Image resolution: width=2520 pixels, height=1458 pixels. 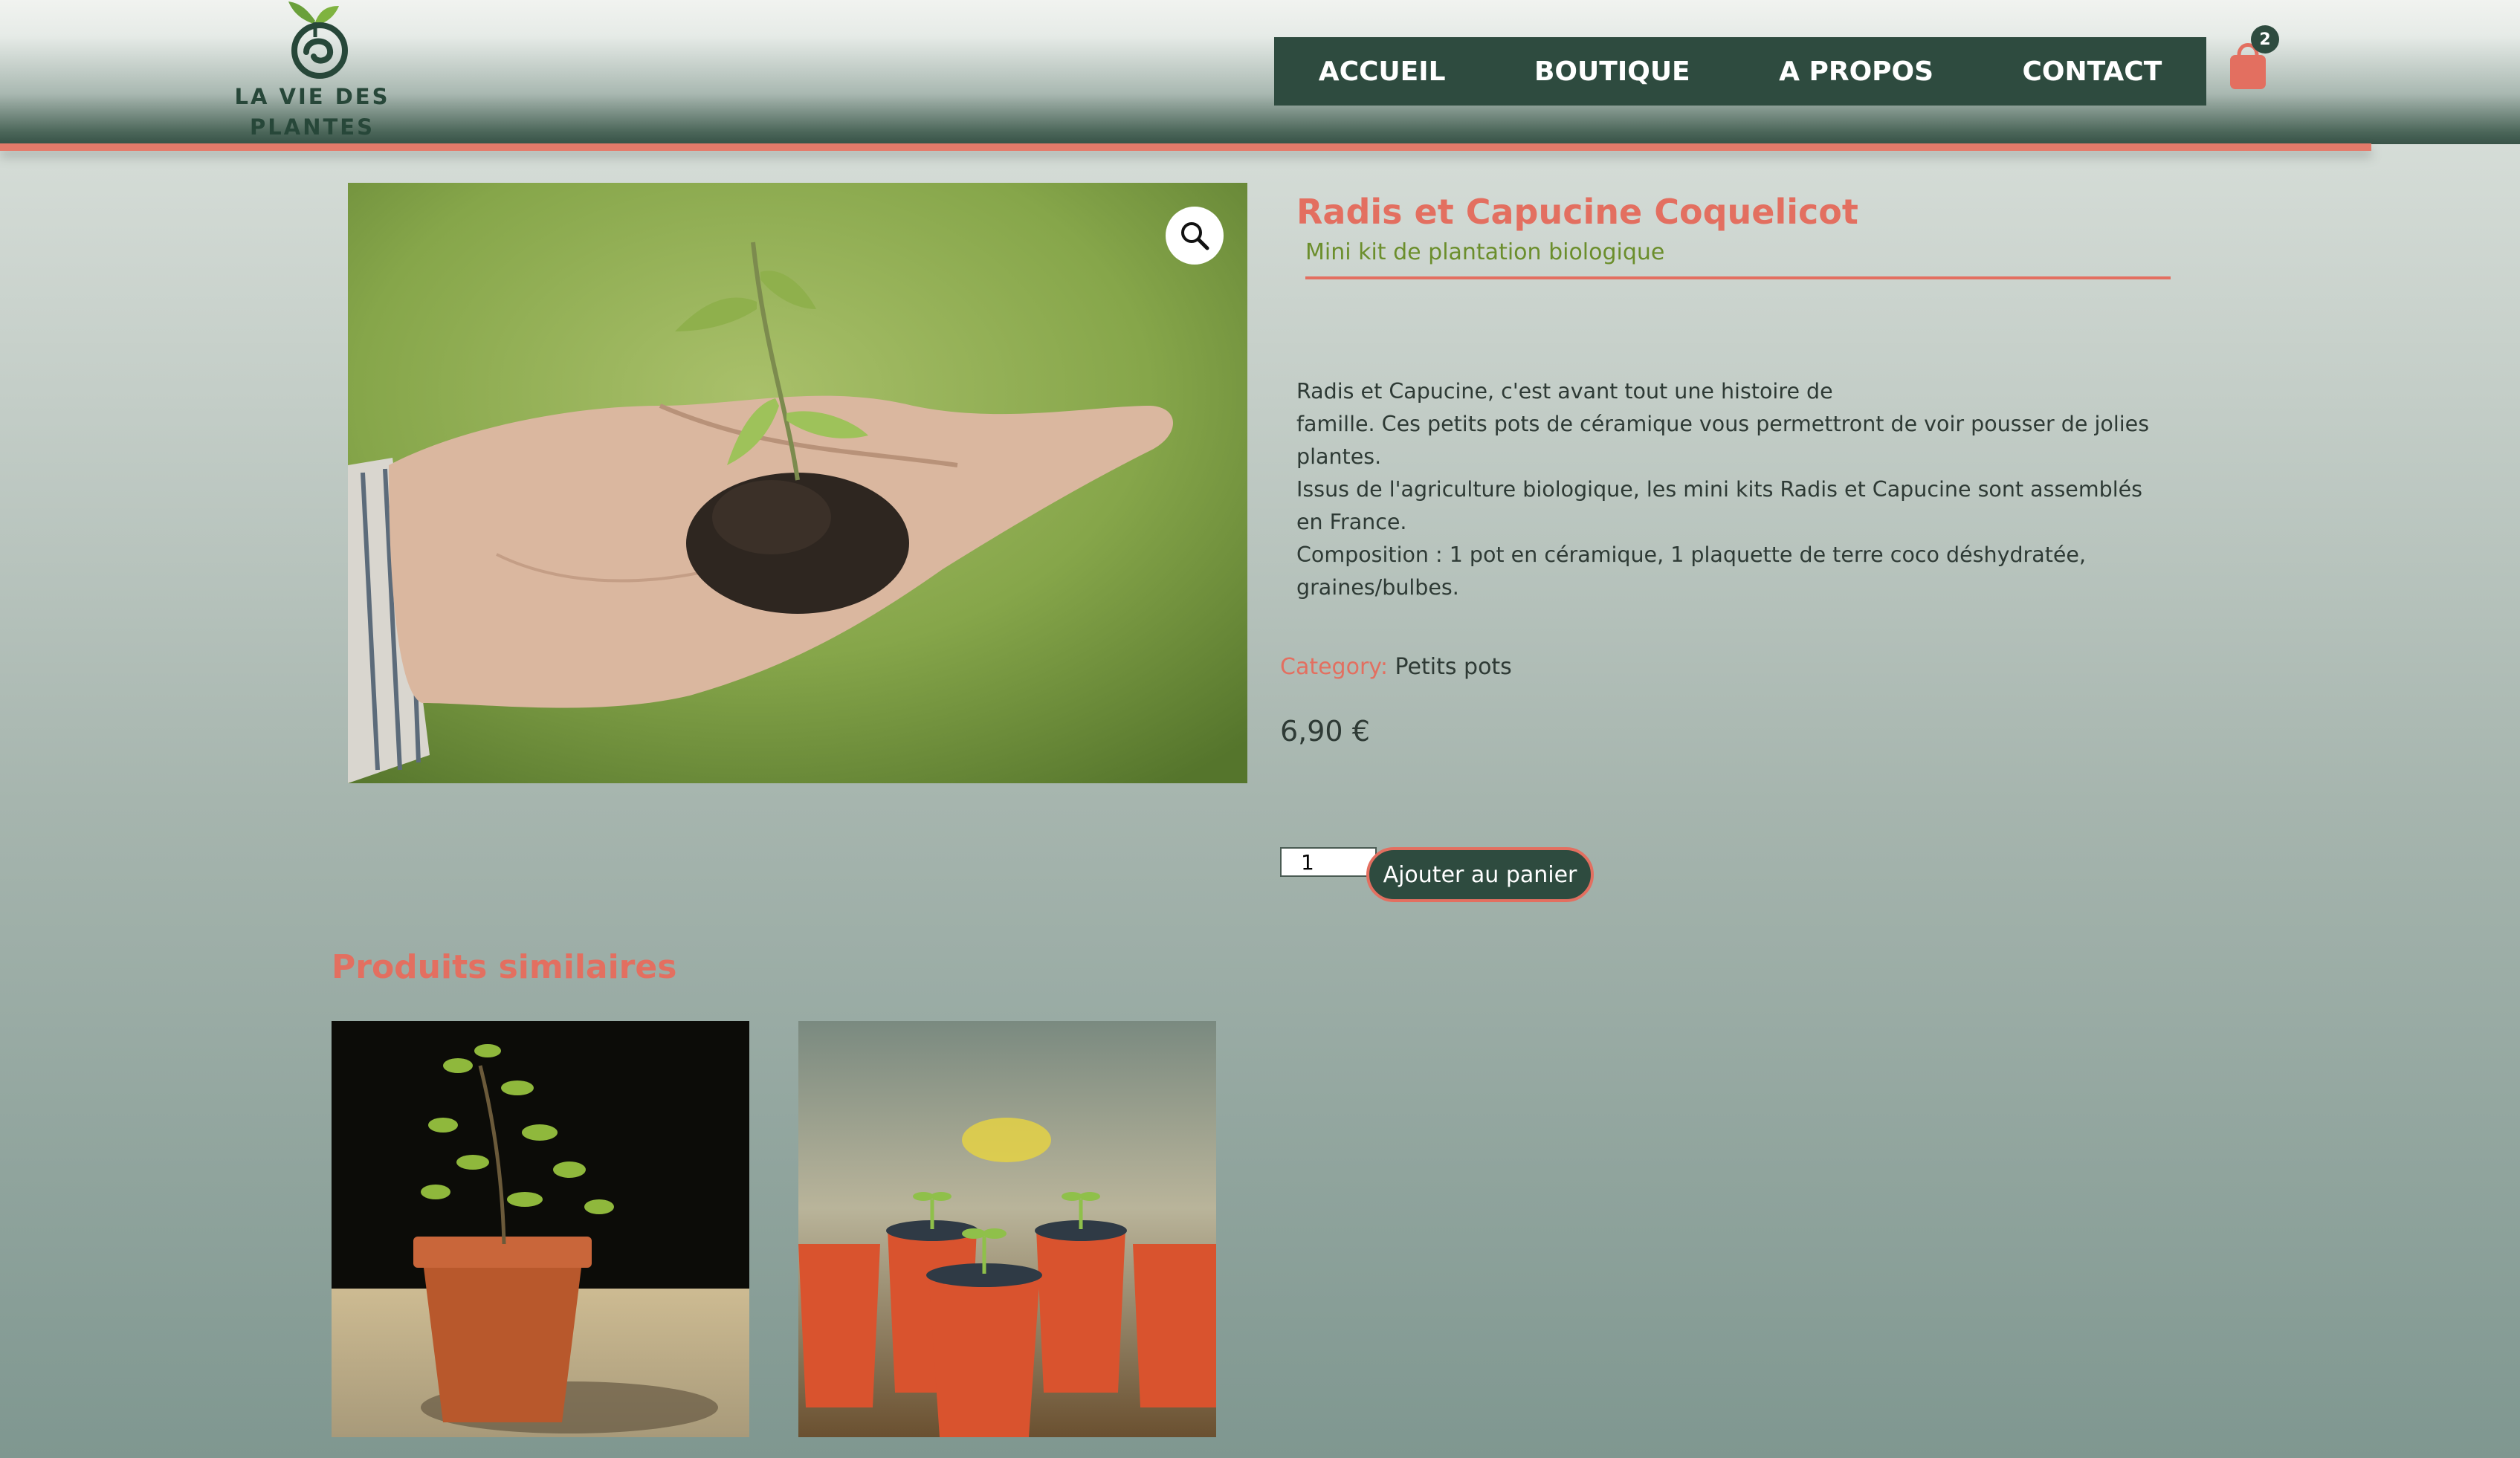 I want to click on category-link: Petits pots, so click(x=1454, y=667).